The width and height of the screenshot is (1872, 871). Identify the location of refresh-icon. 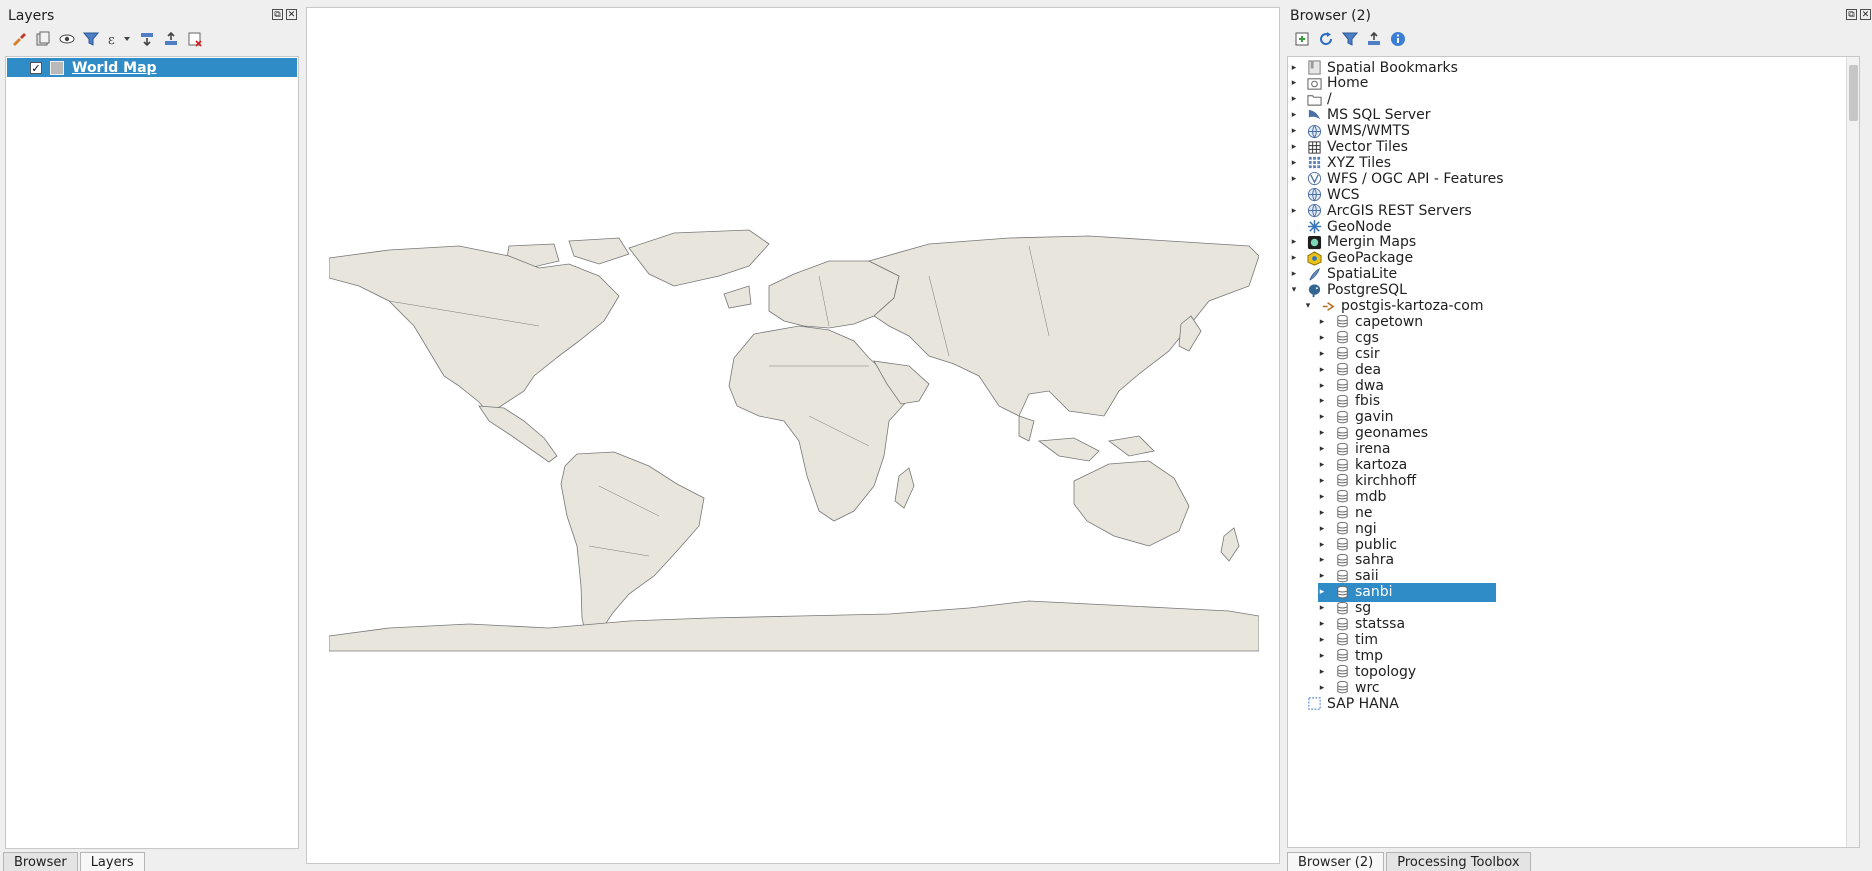
(1326, 39).